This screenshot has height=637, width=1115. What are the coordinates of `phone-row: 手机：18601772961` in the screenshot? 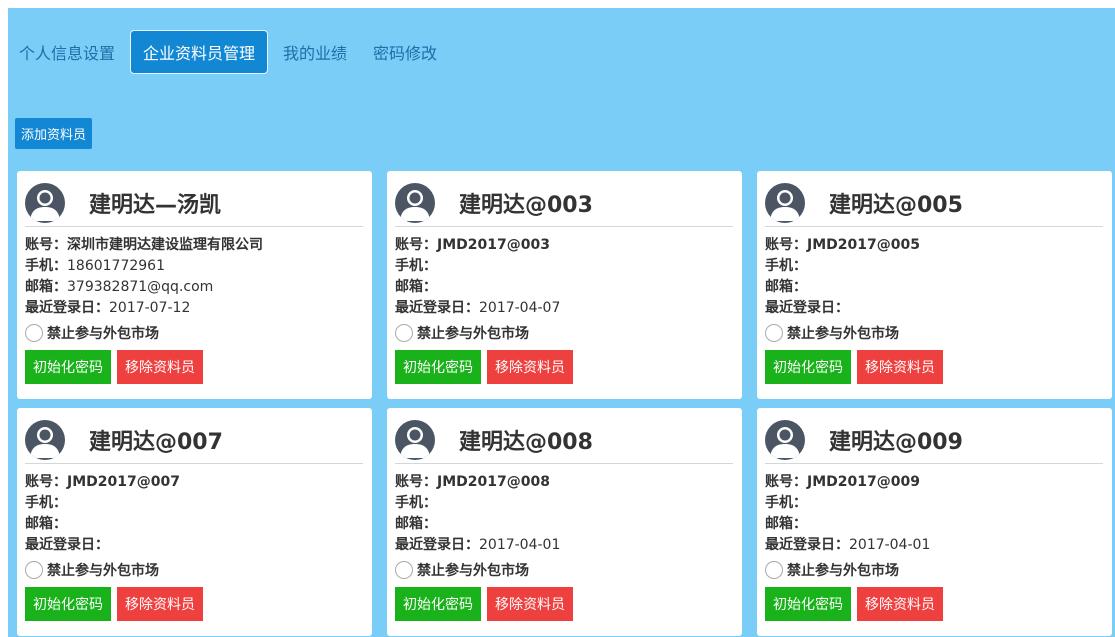 It's located at (194, 266).